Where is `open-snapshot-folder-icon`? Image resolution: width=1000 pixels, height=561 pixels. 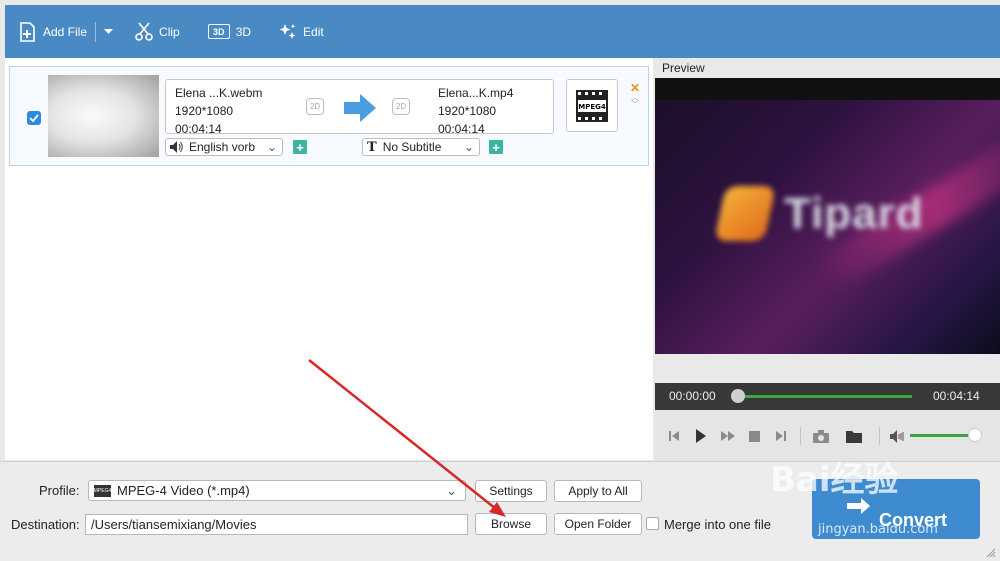
open-snapshot-folder-icon is located at coordinates (854, 436).